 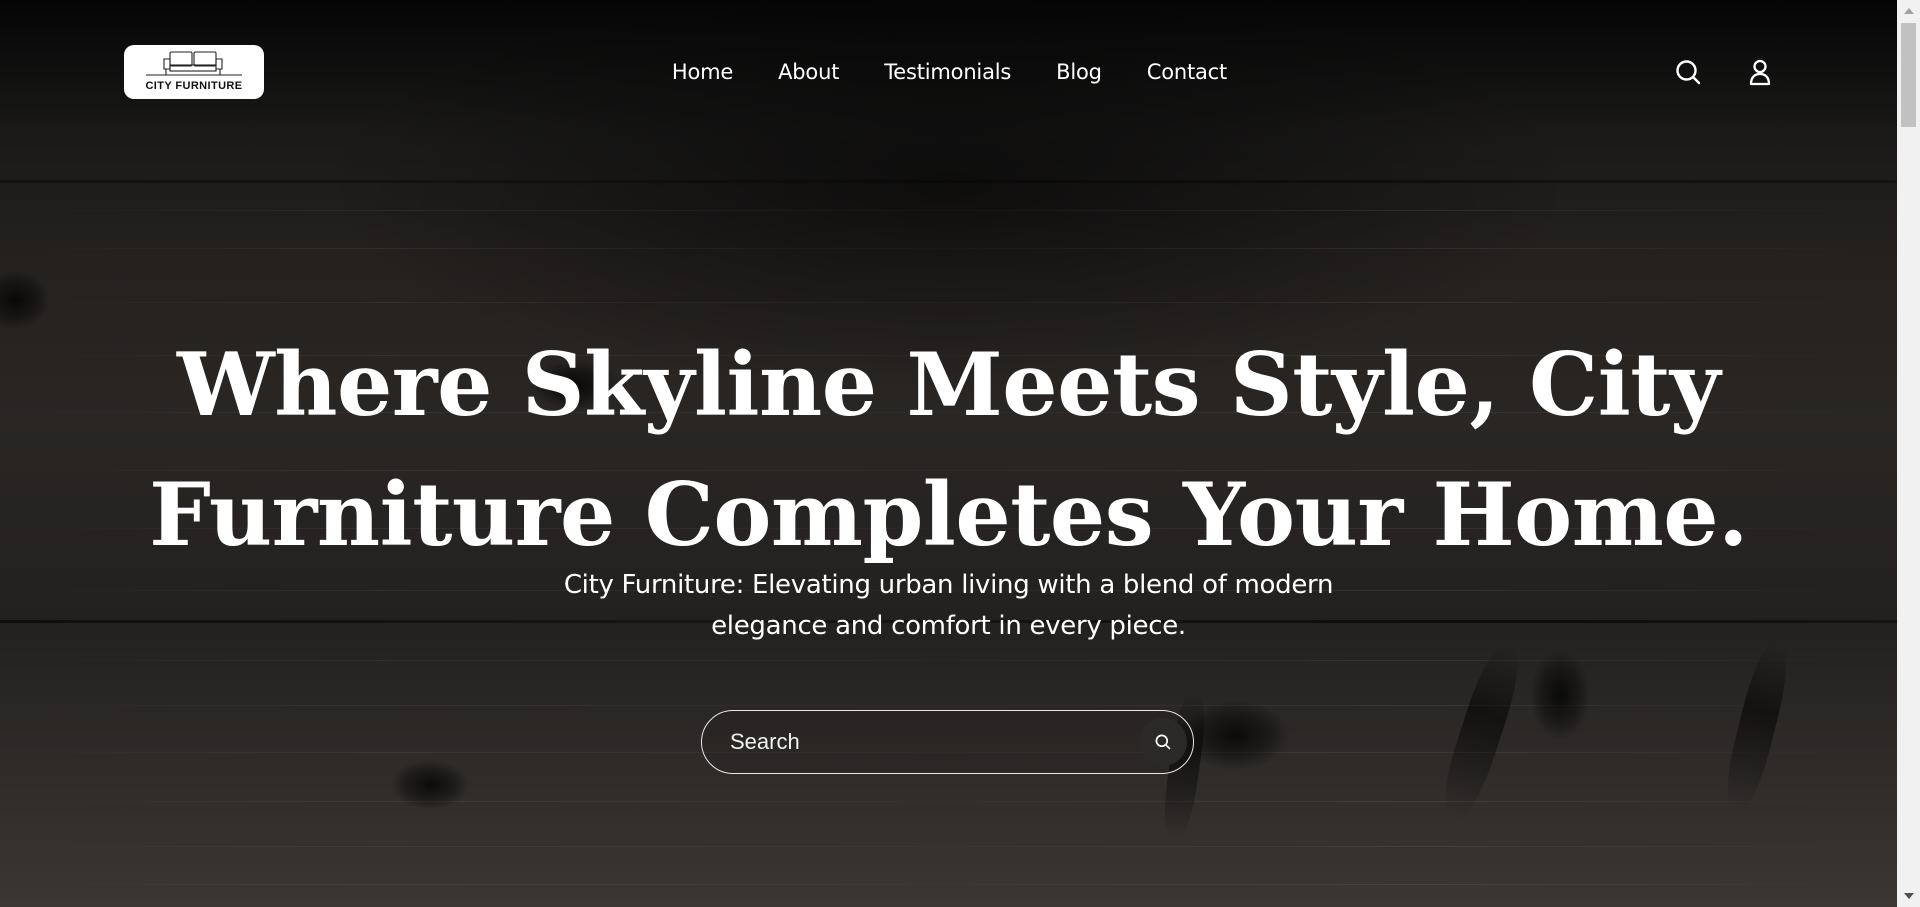 I want to click on scroll-up-arrow, so click(x=1909, y=11).